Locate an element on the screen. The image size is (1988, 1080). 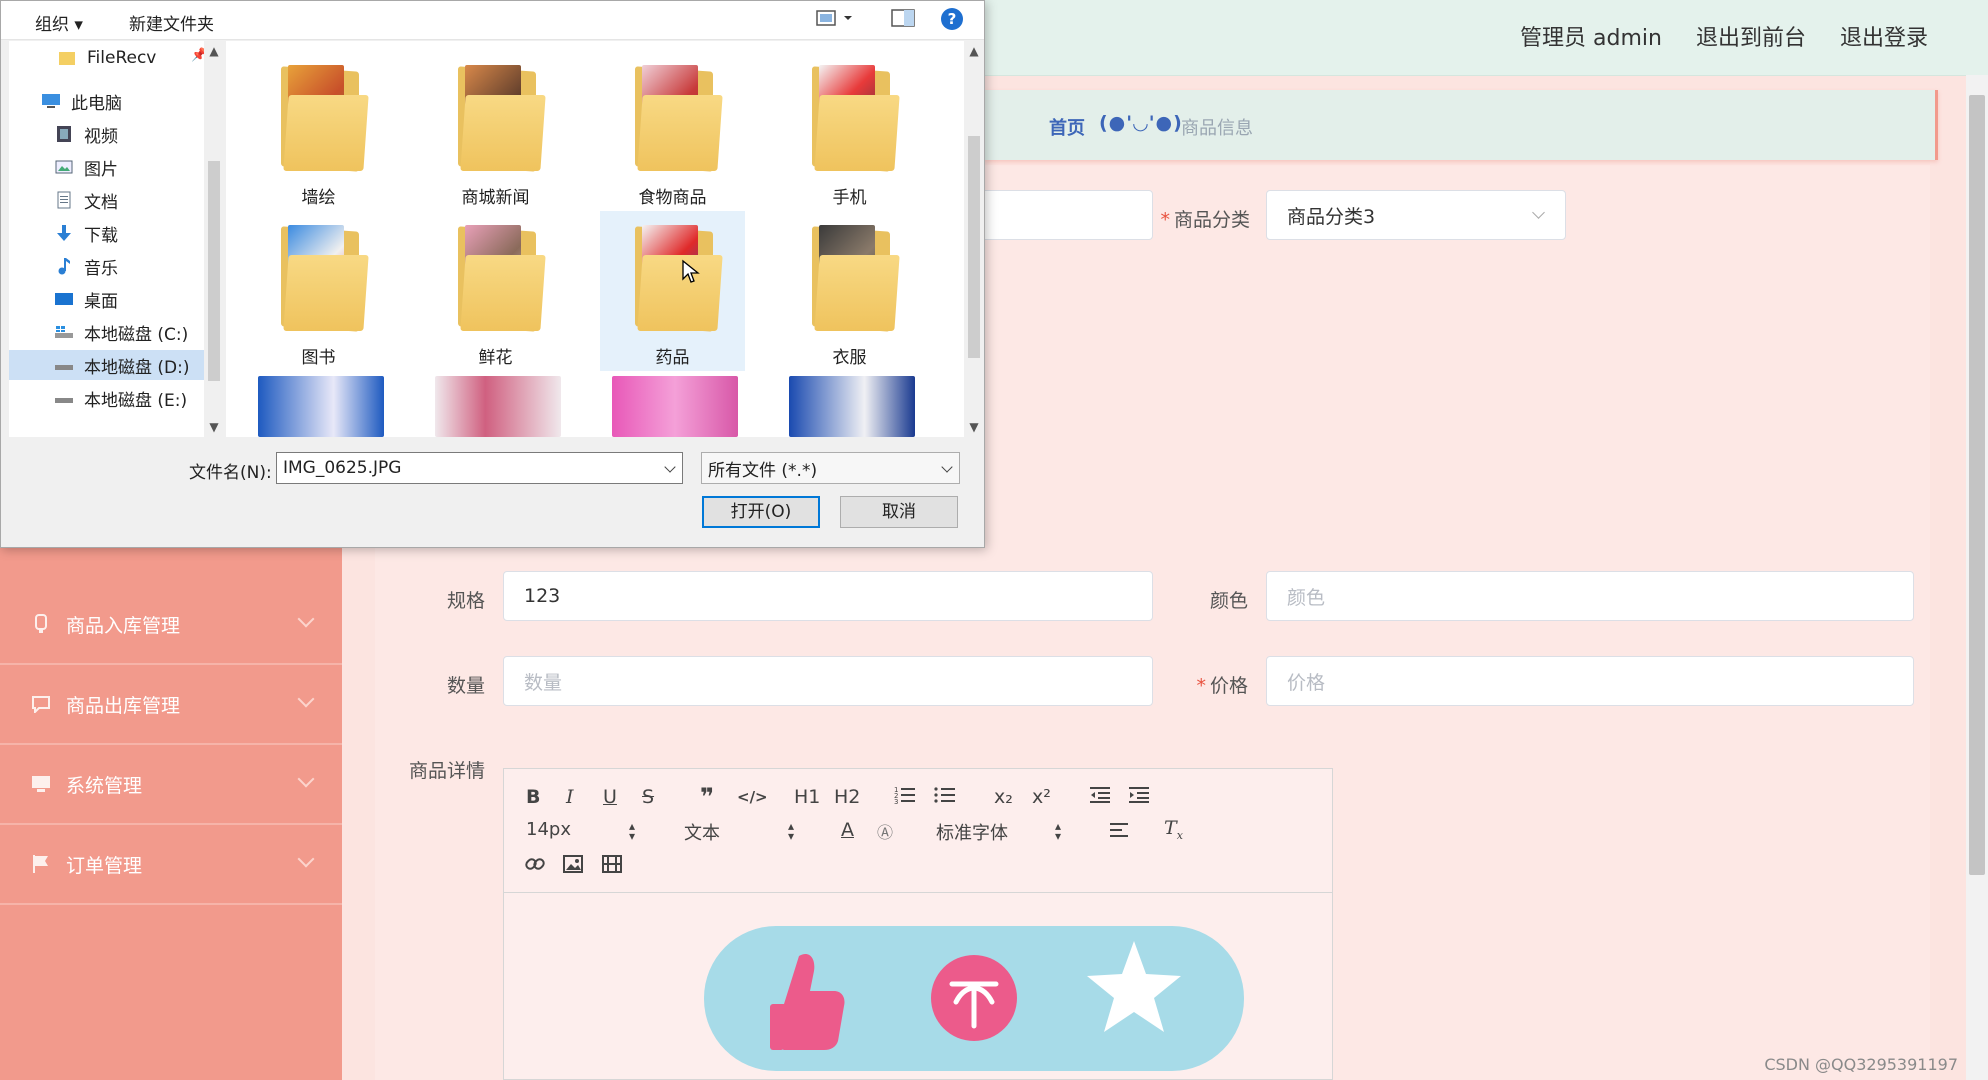
top-nav-links: 管理员 admin 退出到前台 退出登录 is located at coordinates (1724, 36).